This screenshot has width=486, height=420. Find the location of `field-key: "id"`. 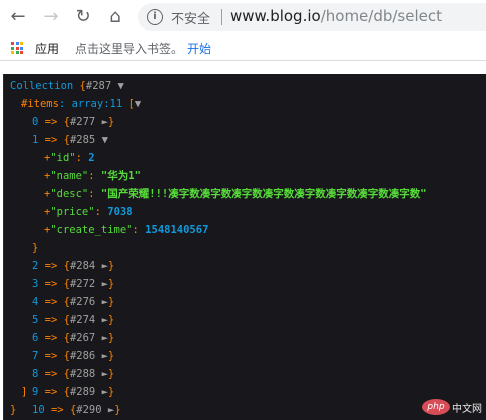

field-key: "id" is located at coordinates (63, 158).